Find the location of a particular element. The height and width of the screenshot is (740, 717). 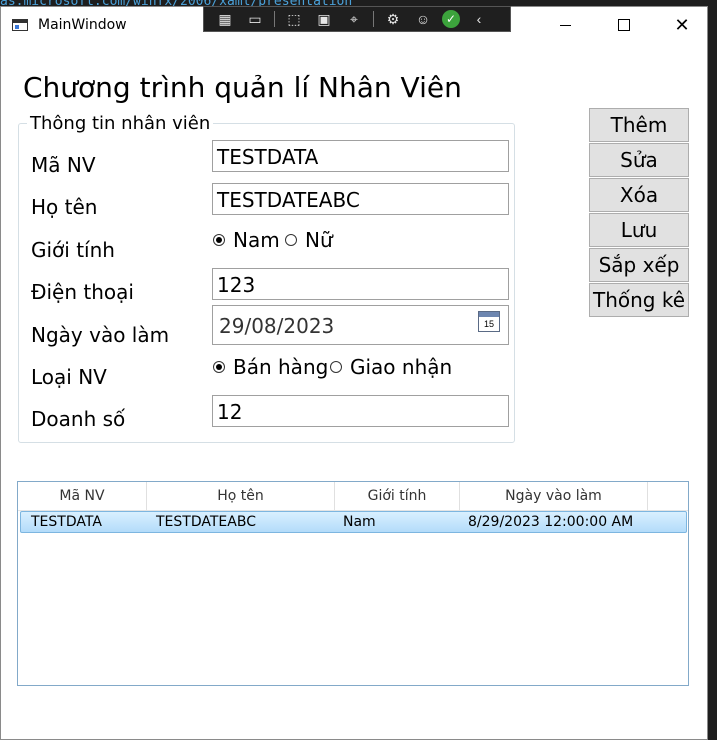

radio-nu: Nữ is located at coordinates (309, 240).